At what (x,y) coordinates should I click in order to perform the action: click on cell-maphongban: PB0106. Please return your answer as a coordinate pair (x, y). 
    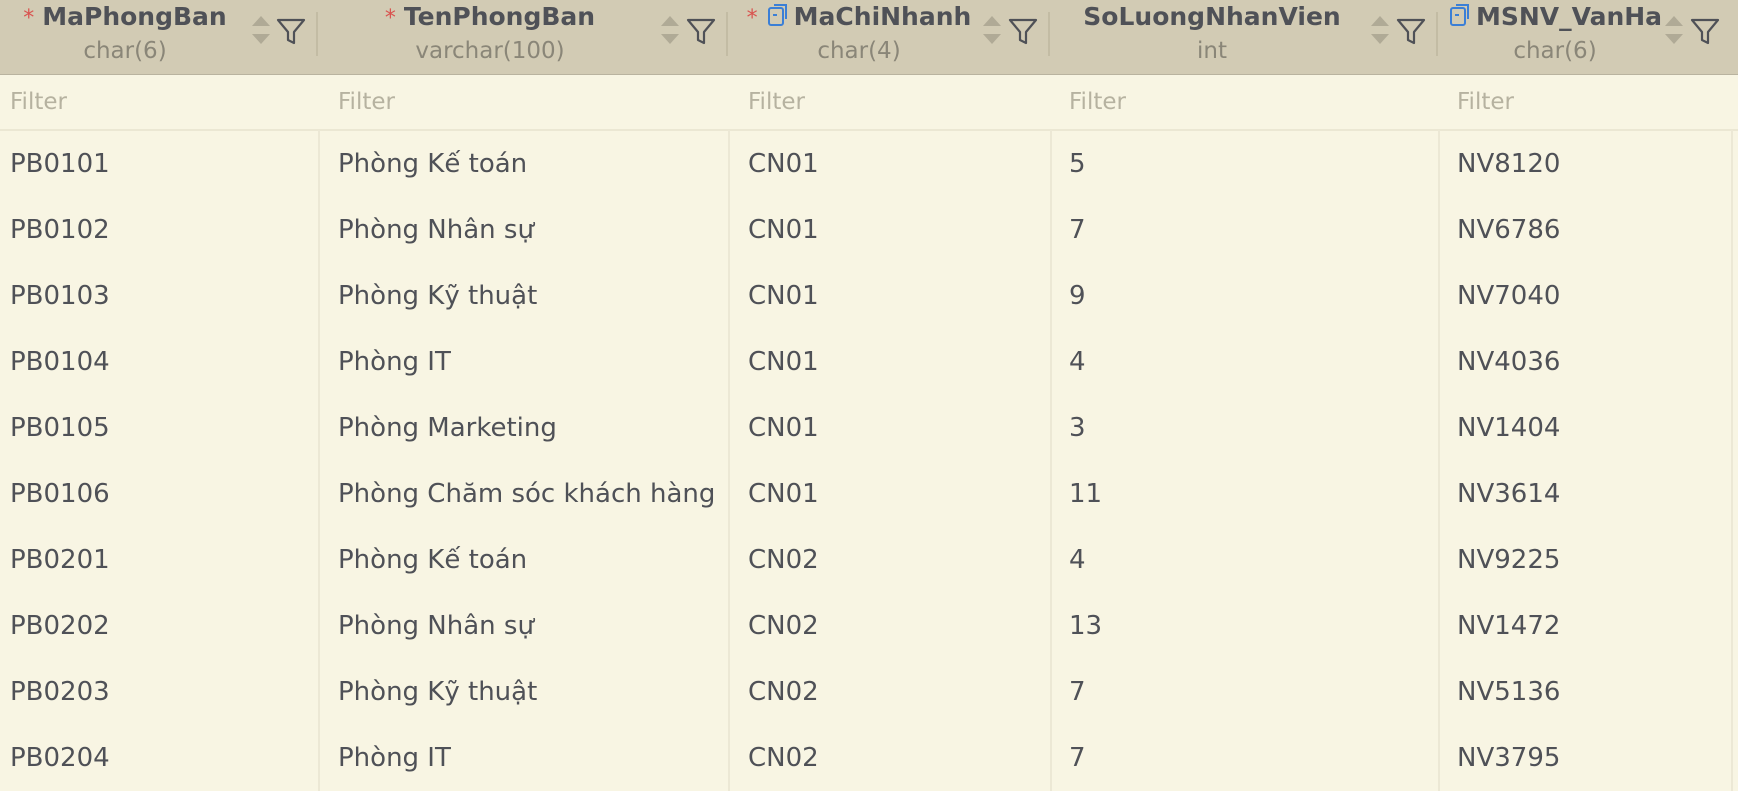
    Looking at the image, I should click on (60, 494).